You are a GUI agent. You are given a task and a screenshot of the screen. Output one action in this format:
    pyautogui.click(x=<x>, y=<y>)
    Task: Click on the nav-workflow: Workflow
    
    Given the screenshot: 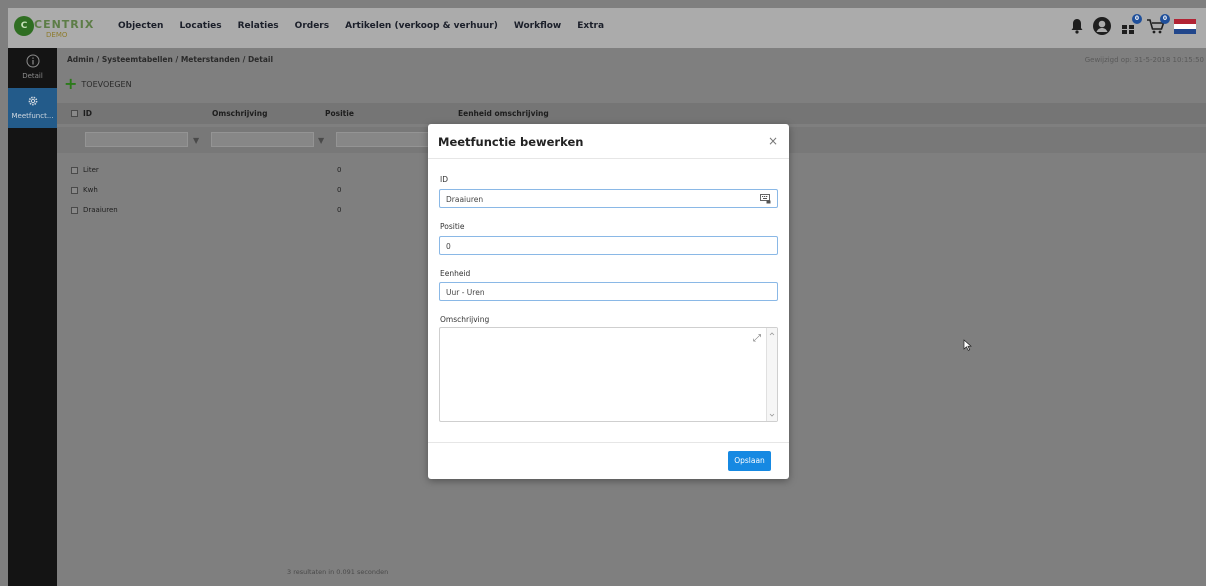 What is the action you would take?
    pyautogui.click(x=537, y=26)
    